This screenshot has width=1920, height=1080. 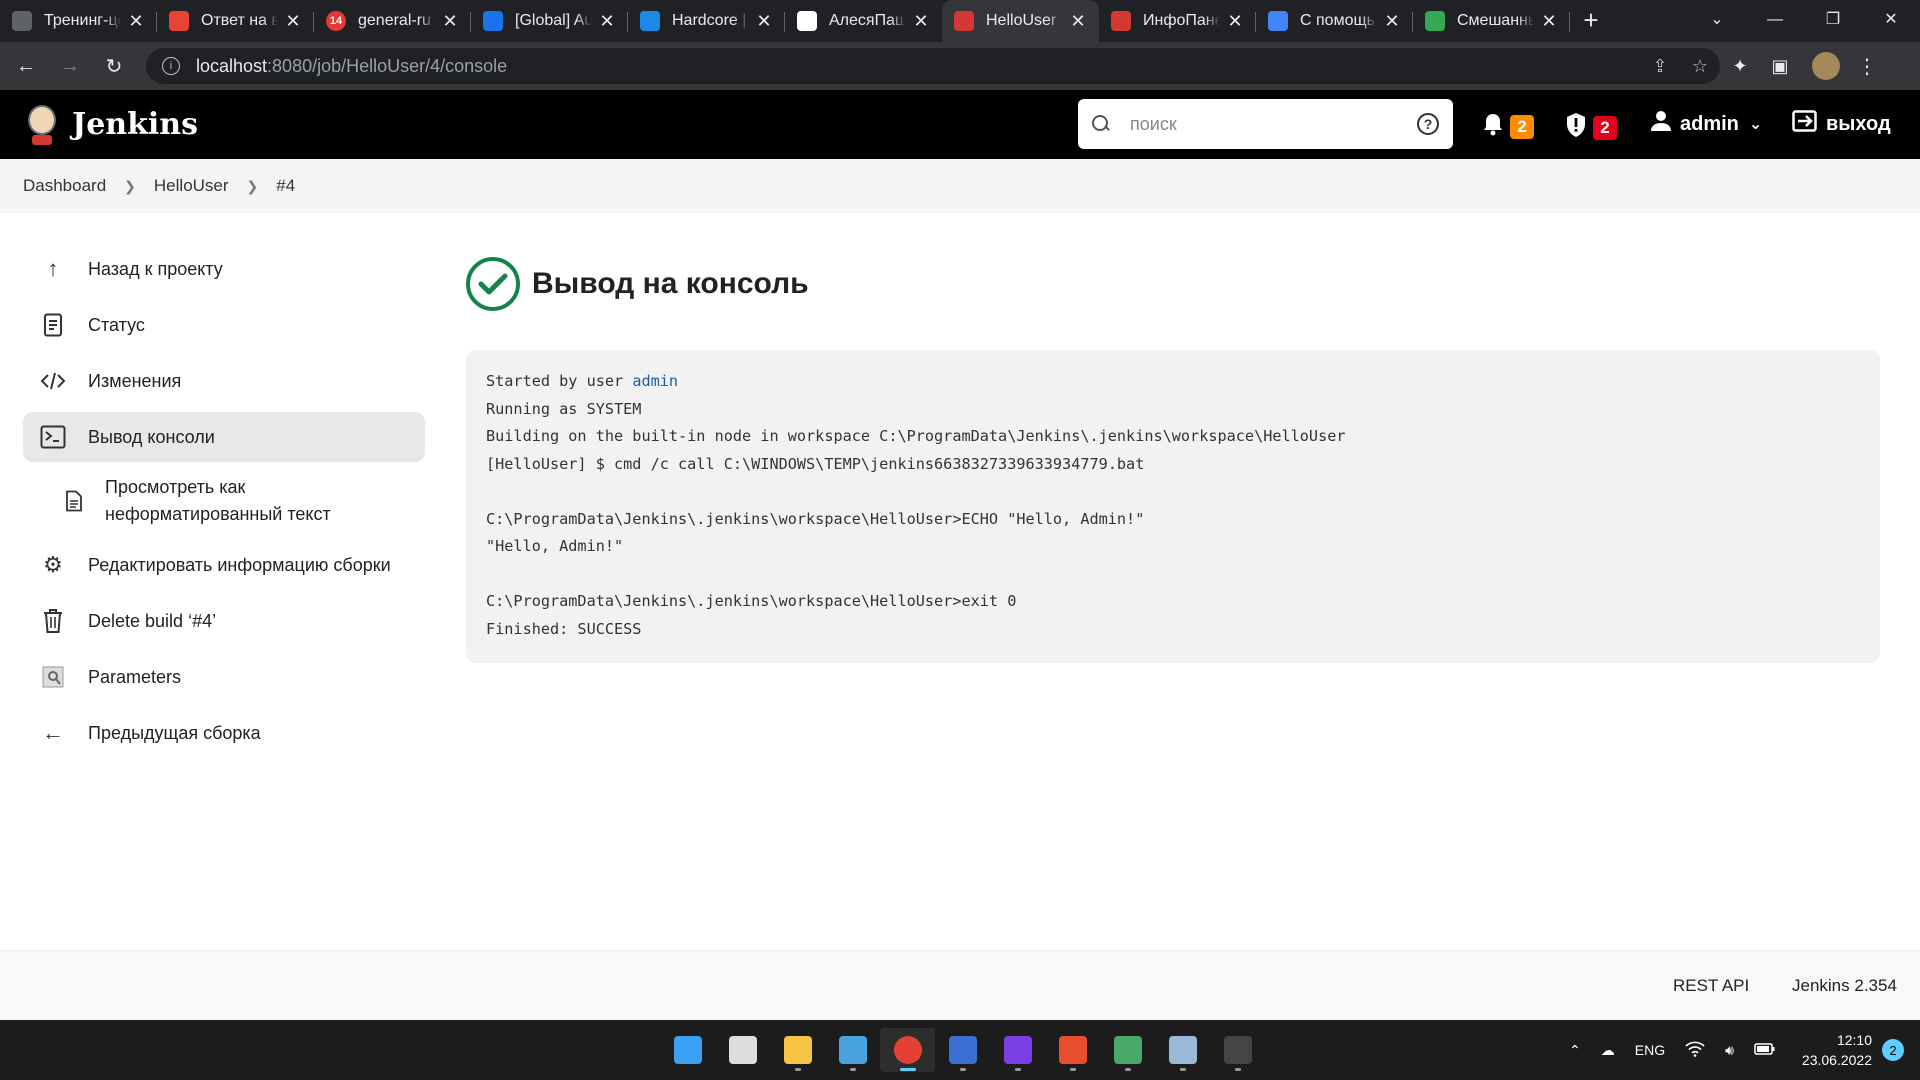 I want to click on browser-tab: Hardcore | ✕, so click(x=706, y=21).